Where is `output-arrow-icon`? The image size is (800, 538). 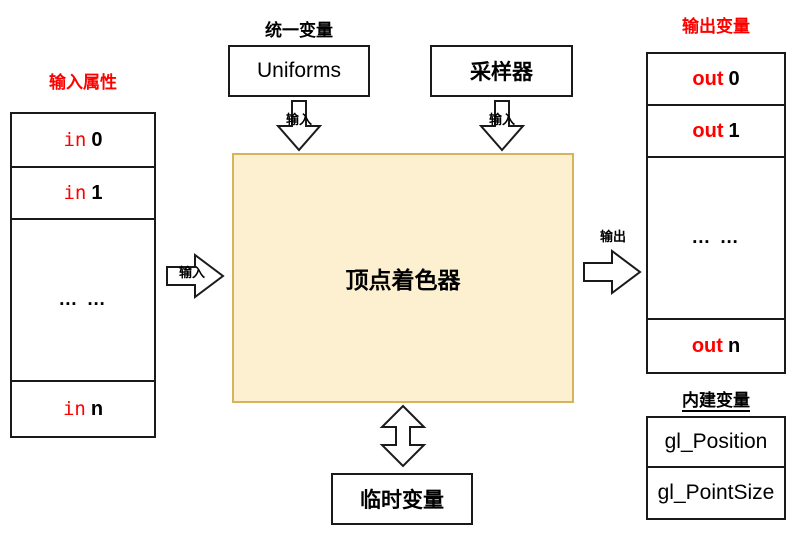
output-arrow-icon is located at coordinates (612, 272).